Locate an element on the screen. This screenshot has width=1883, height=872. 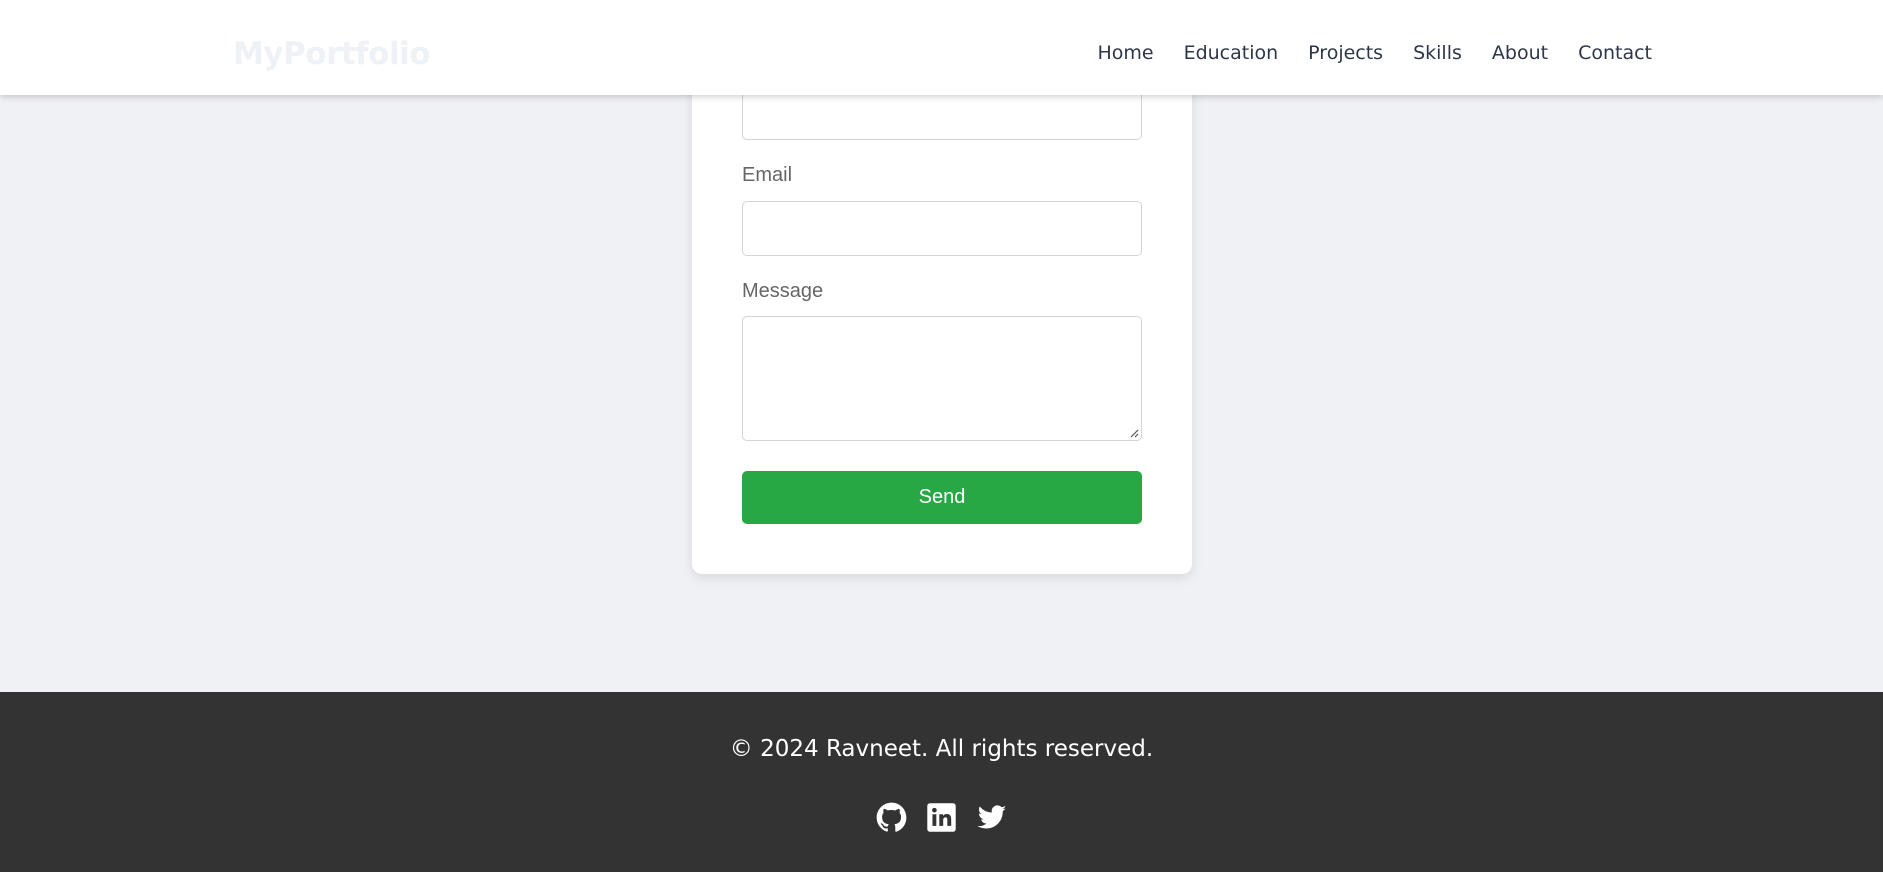
brand-logo: MyPortfolio is located at coordinates (332, 54).